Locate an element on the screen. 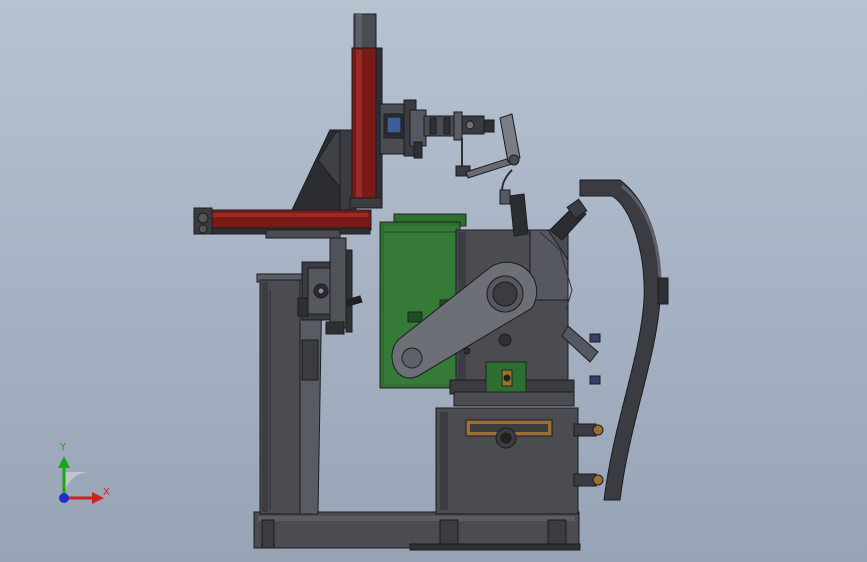 The height and width of the screenshot is (562, 867). horizontal-red-rail is located at coordinates (282, 223).